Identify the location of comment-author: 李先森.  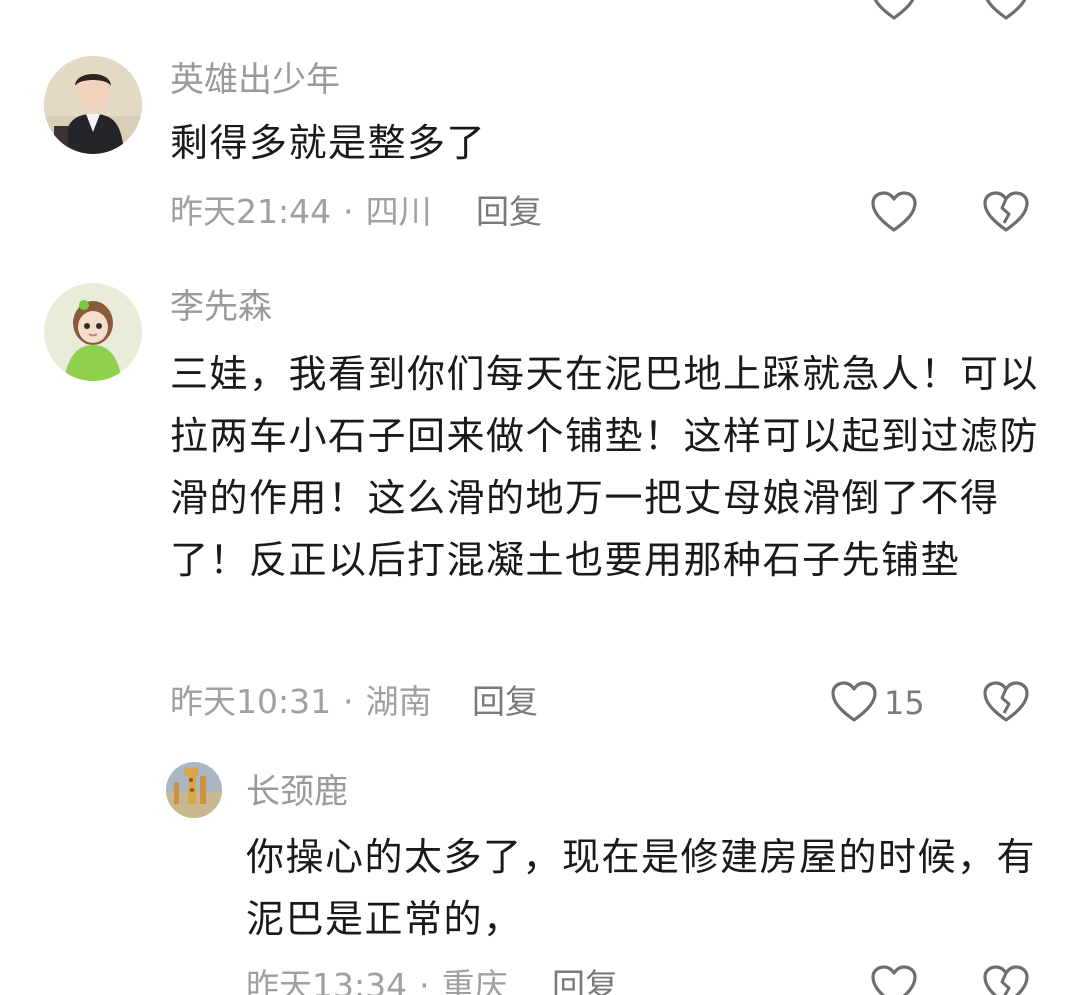
(221, 307).